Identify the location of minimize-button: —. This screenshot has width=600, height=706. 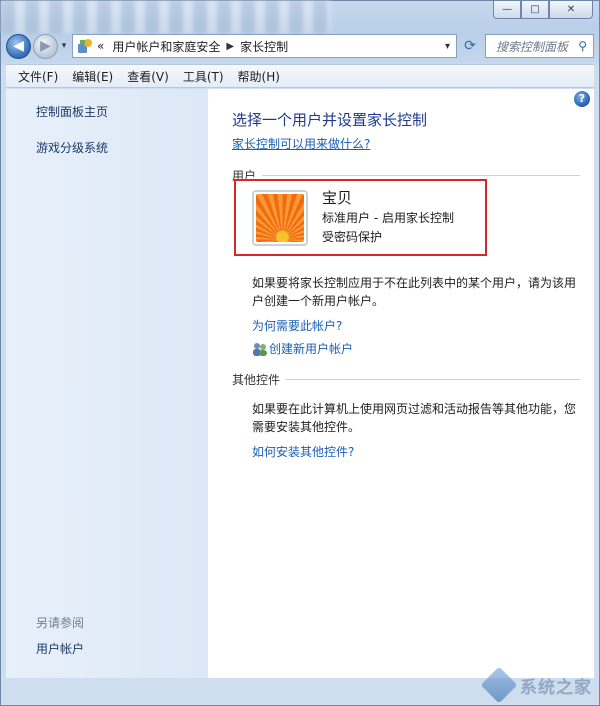
(507, 10).